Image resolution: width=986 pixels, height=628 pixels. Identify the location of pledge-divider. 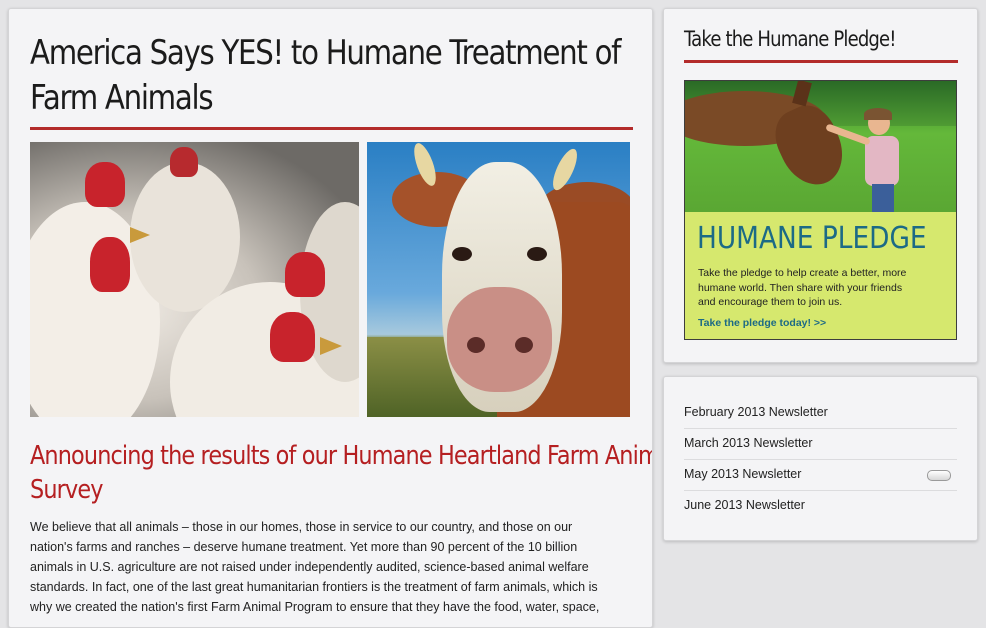
(821, 61).